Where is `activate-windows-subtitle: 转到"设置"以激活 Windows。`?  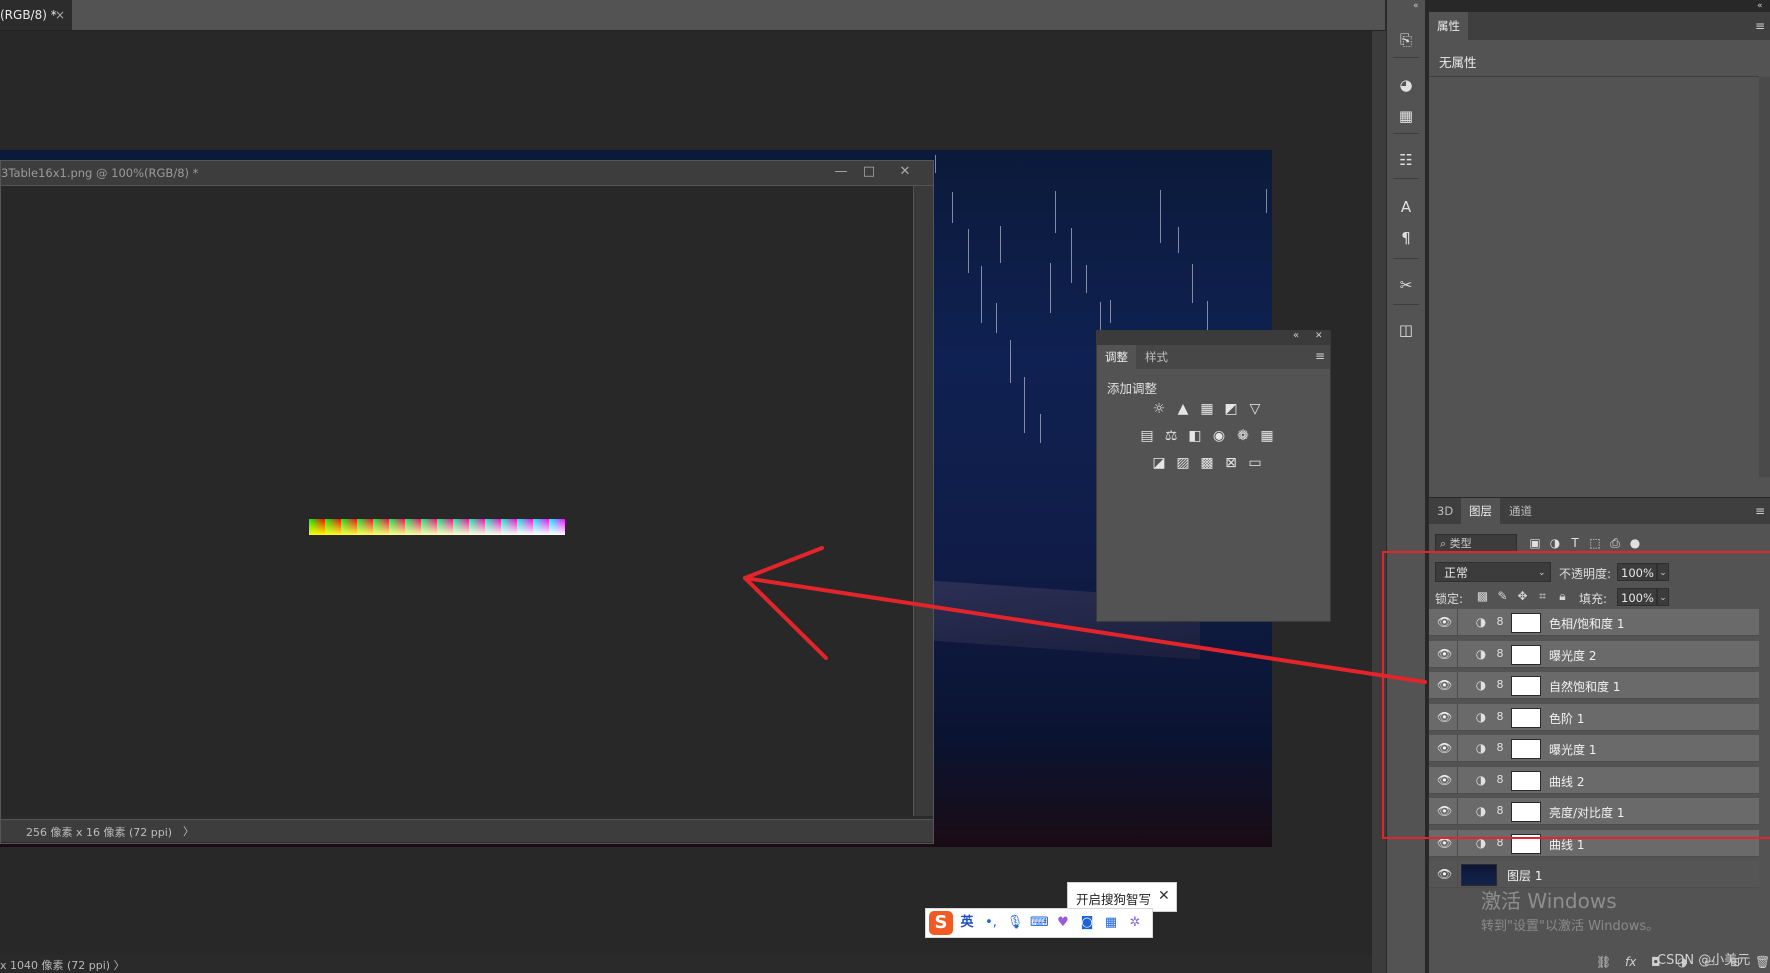 activate-windows-subtitle: 转到"设置"以激活 Windows。 is located at coordinates (1570, 926).